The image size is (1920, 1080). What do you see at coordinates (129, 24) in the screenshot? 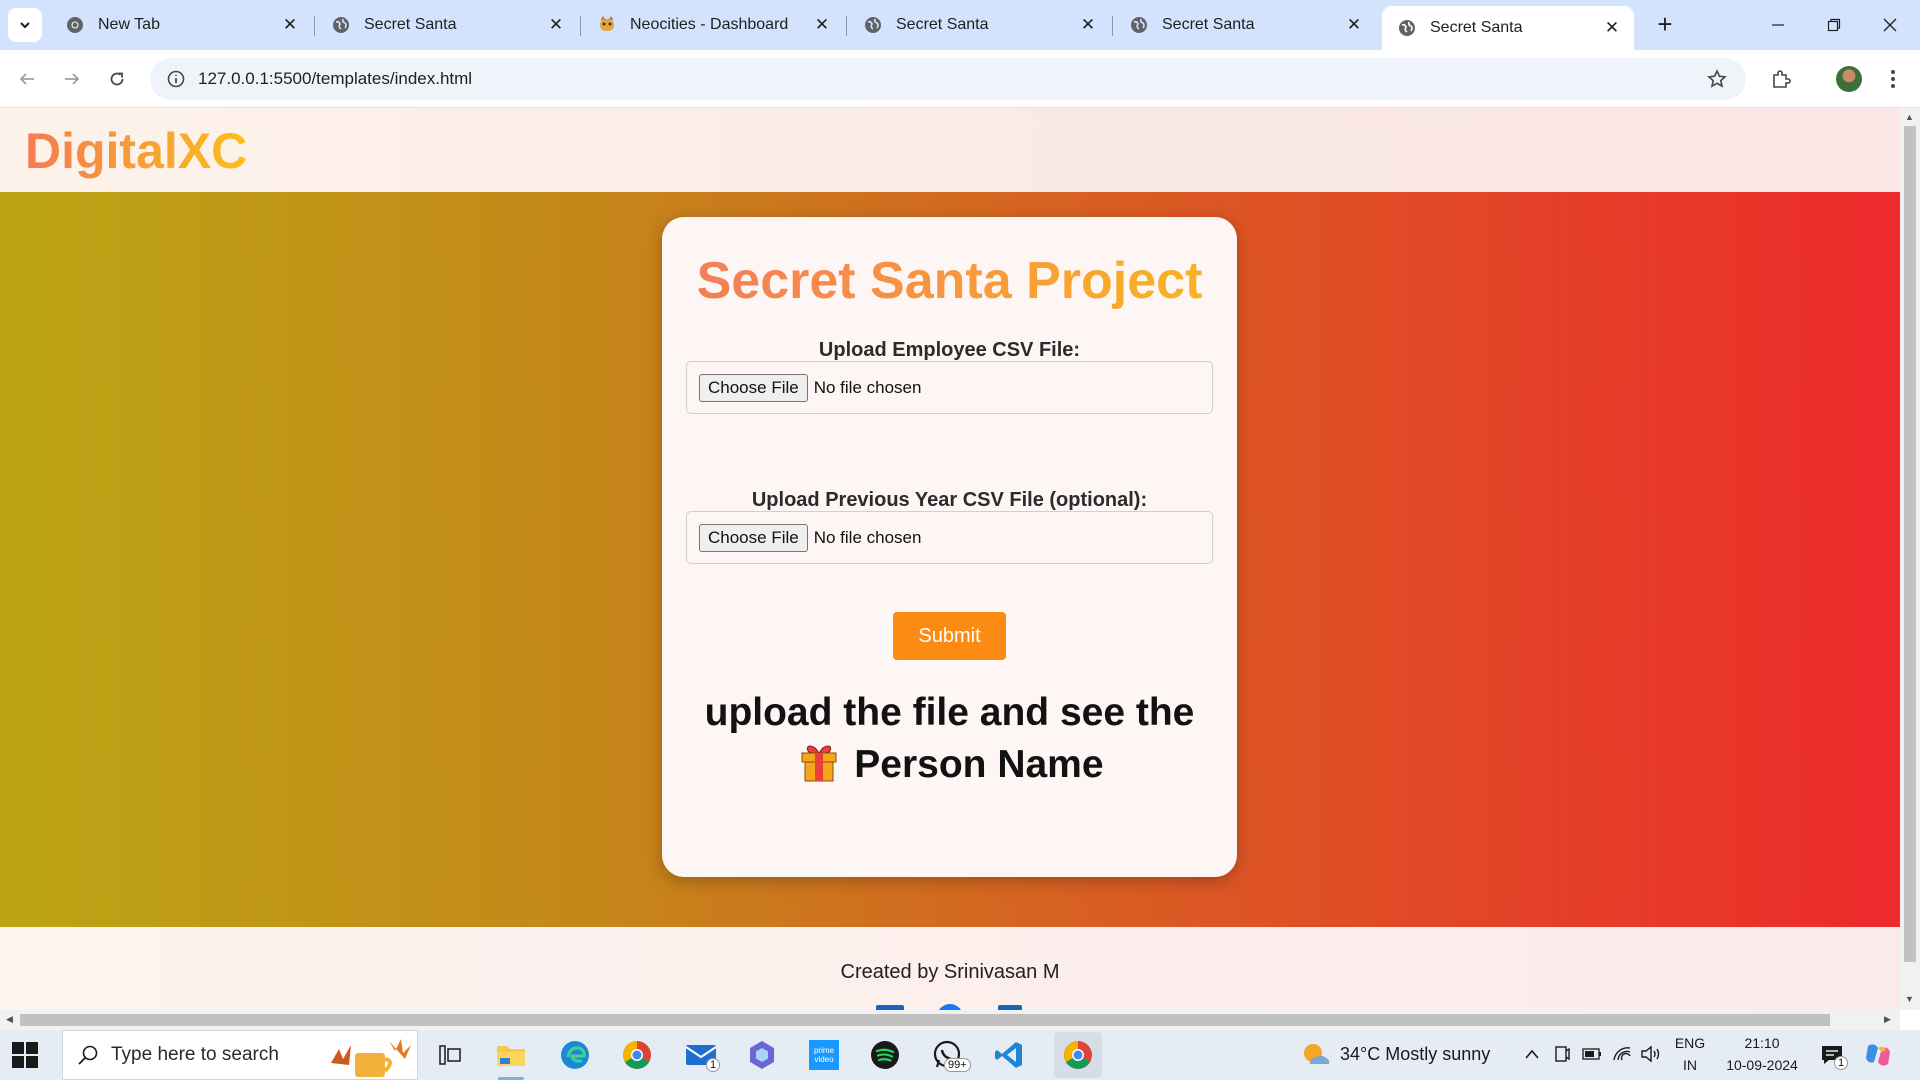
I see `tab-title: New Tab` at bounding box center [129, 24].